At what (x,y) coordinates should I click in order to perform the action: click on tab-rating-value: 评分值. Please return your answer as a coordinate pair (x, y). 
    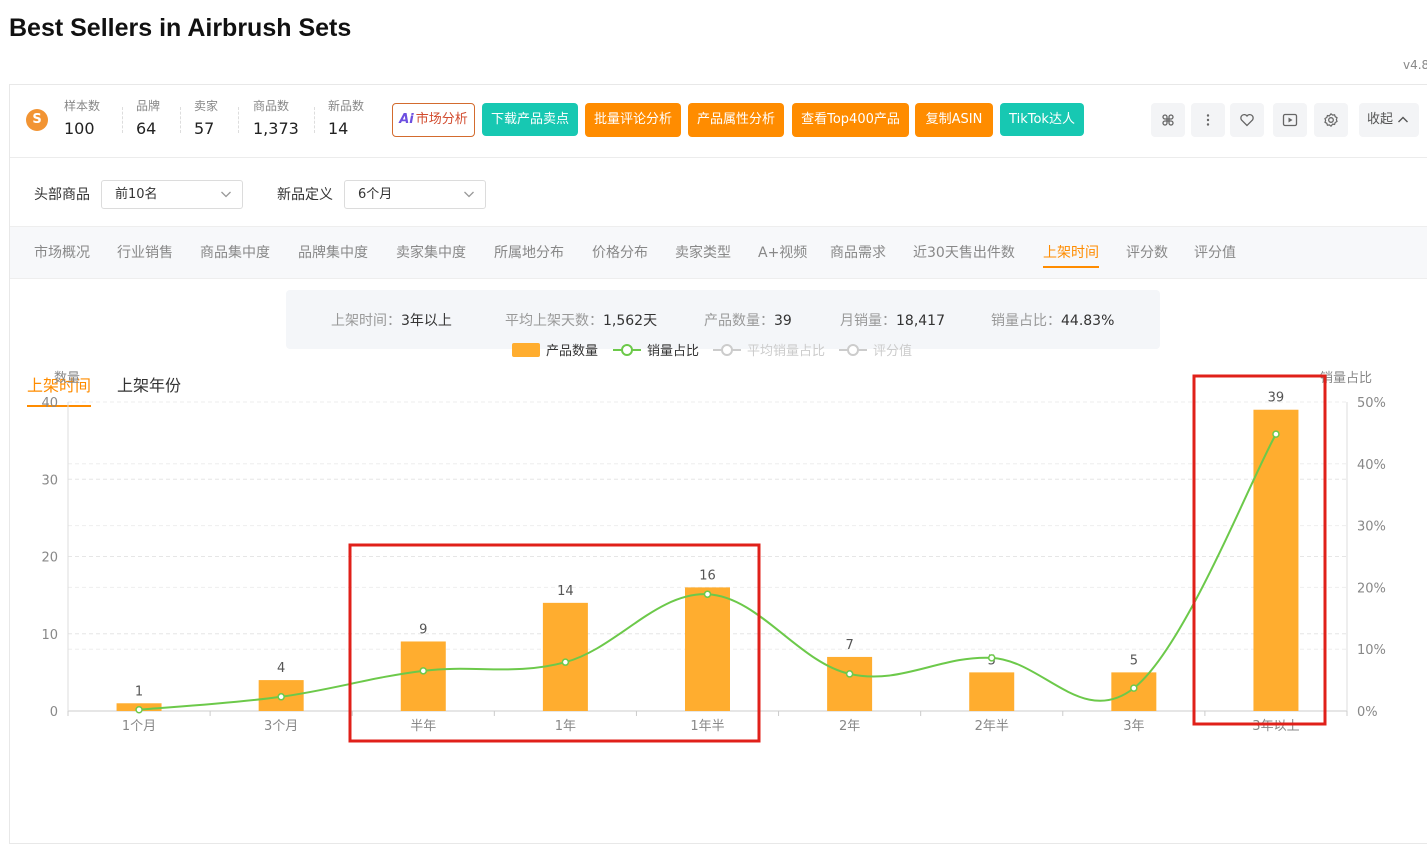
    Looking at the image, I should click on (1215, 252).